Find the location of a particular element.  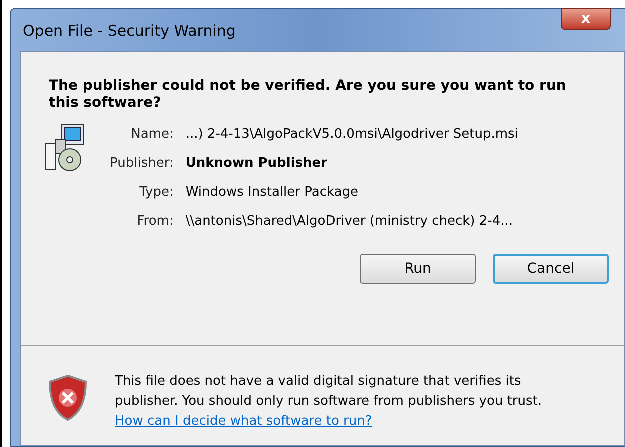

field-value: ...) 2-4-13\AlgoPackV5.0.0msi\Algodriver Setup.msi is located at coordinates (352, 135).